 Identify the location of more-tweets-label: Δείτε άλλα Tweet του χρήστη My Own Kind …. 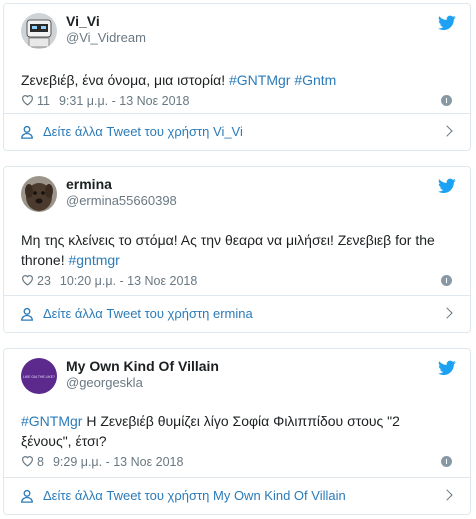
(194, 496).